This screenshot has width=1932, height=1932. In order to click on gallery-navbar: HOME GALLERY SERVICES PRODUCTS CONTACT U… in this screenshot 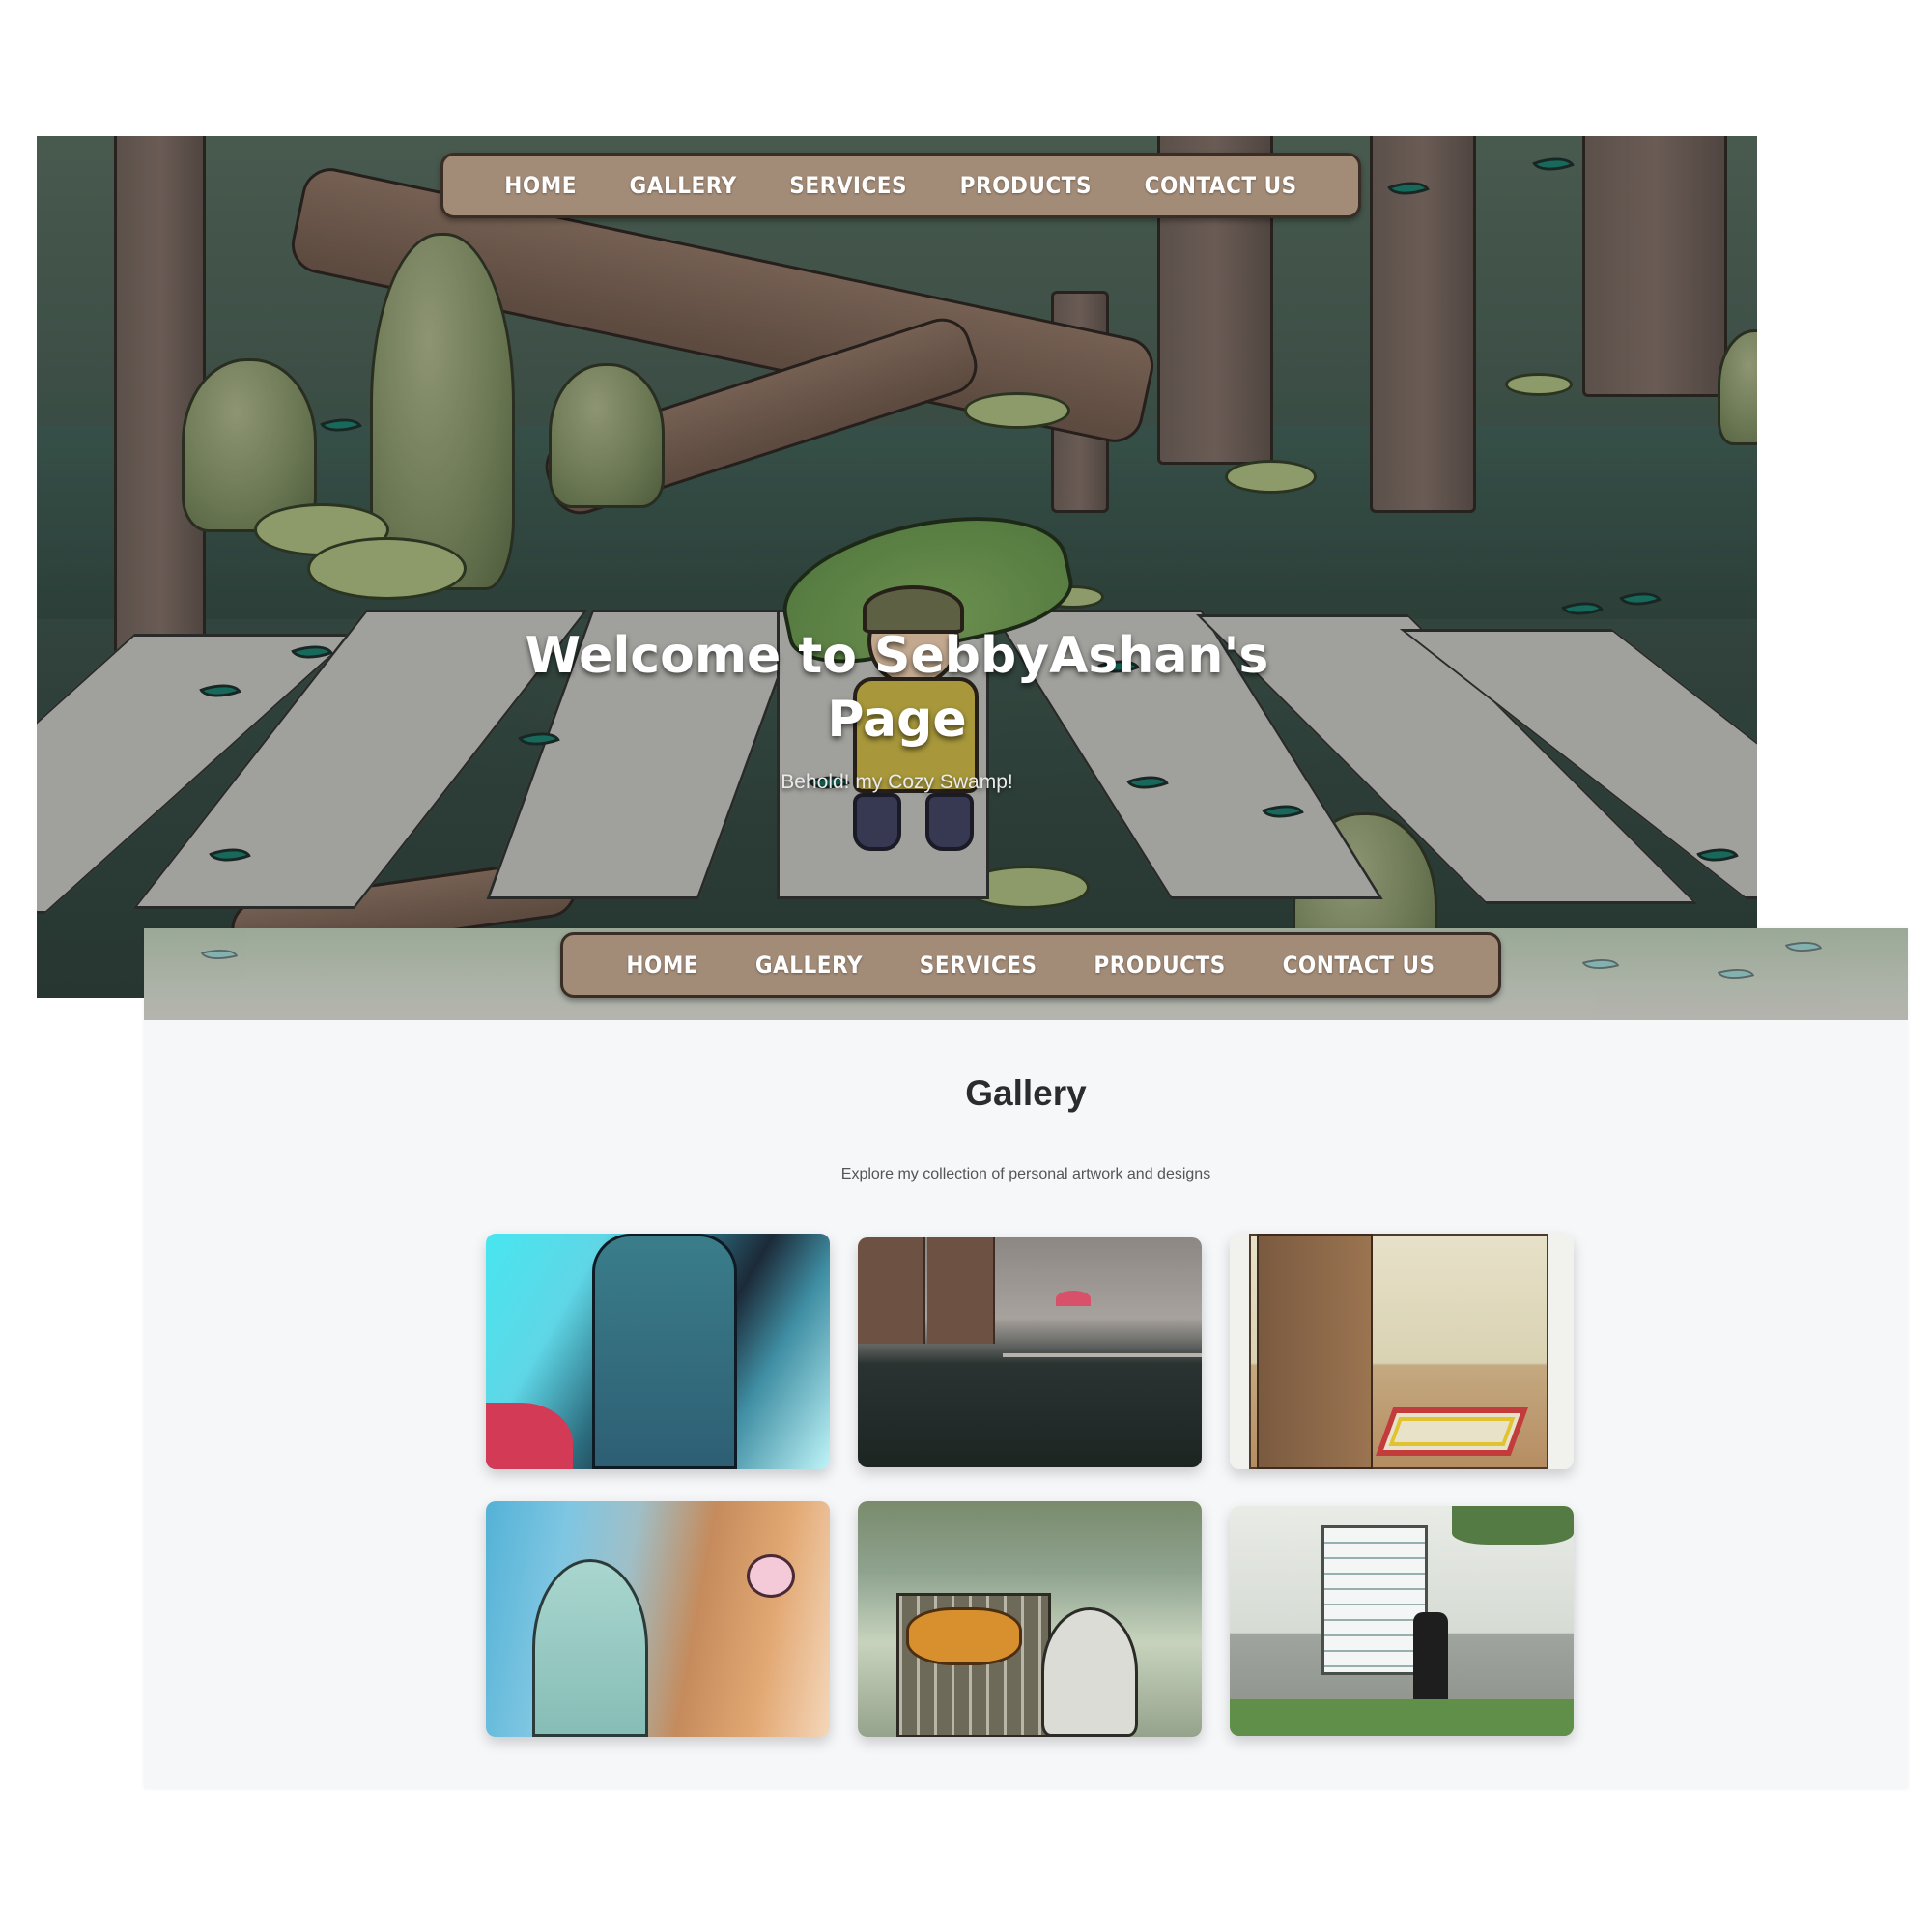, I will do `click(1030, 965)`.